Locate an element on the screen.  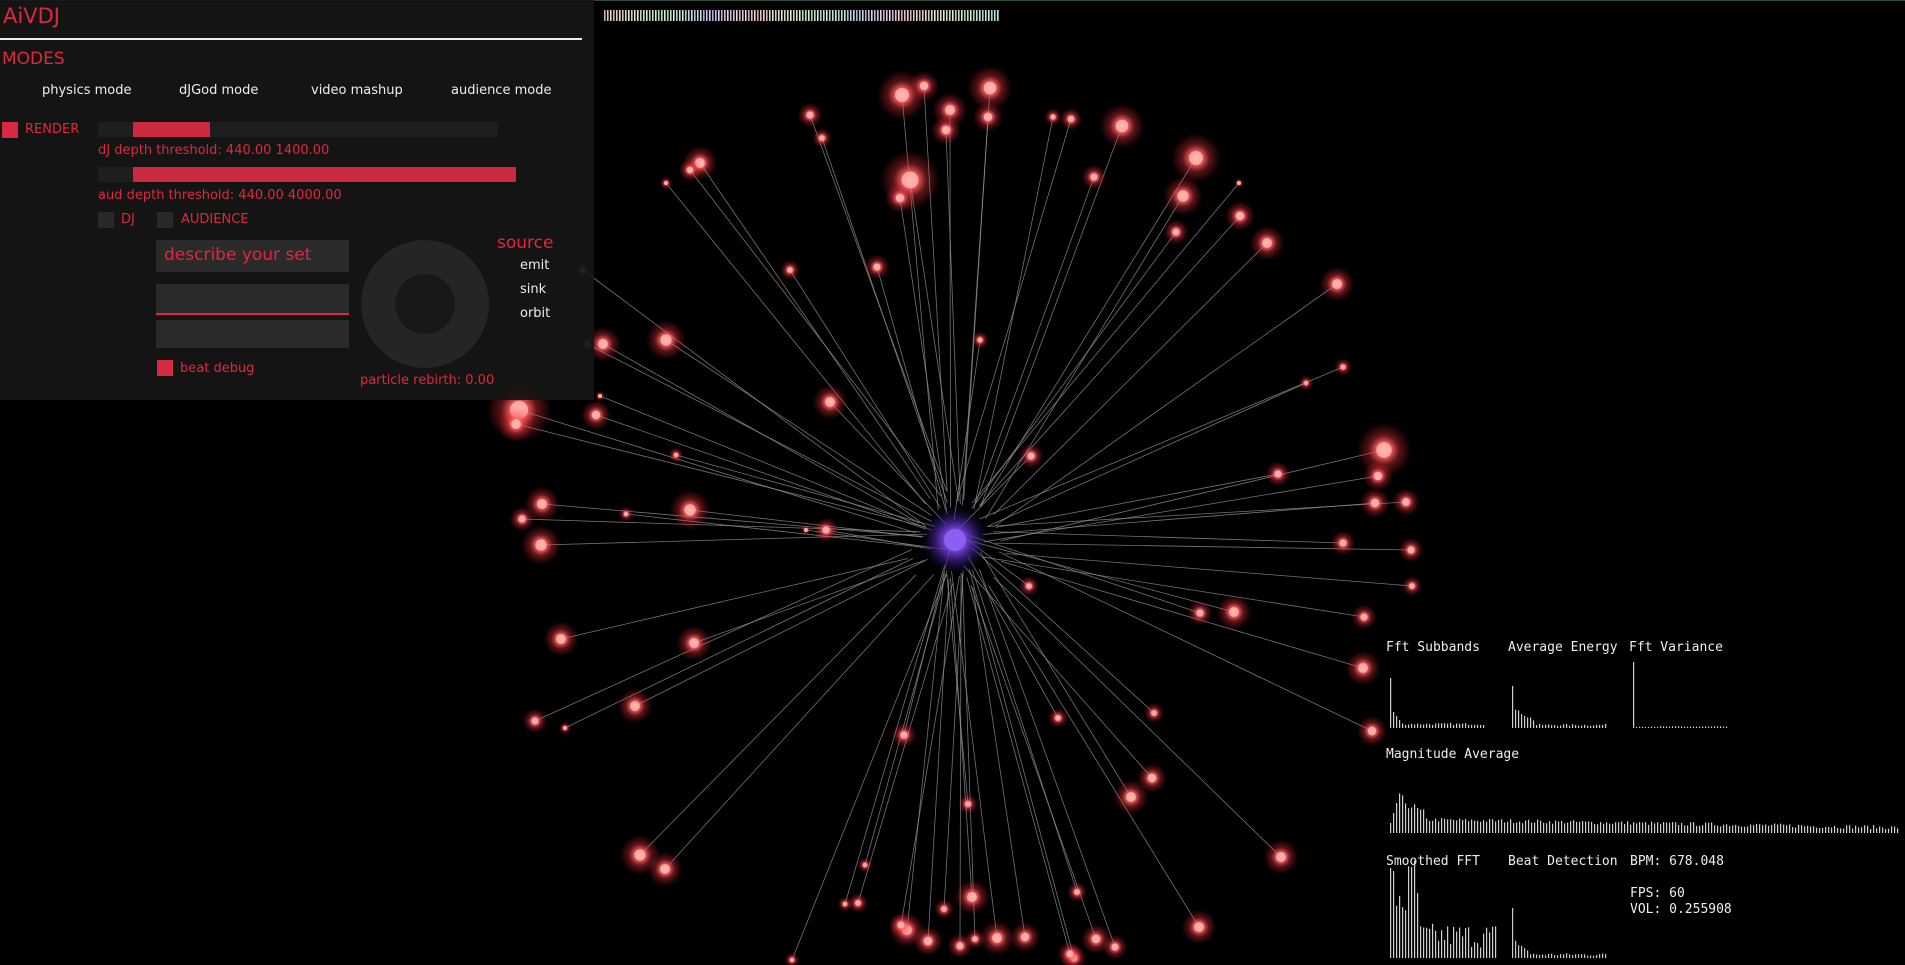
smoothed-fft-graph is located at coordinates (1443, 909).